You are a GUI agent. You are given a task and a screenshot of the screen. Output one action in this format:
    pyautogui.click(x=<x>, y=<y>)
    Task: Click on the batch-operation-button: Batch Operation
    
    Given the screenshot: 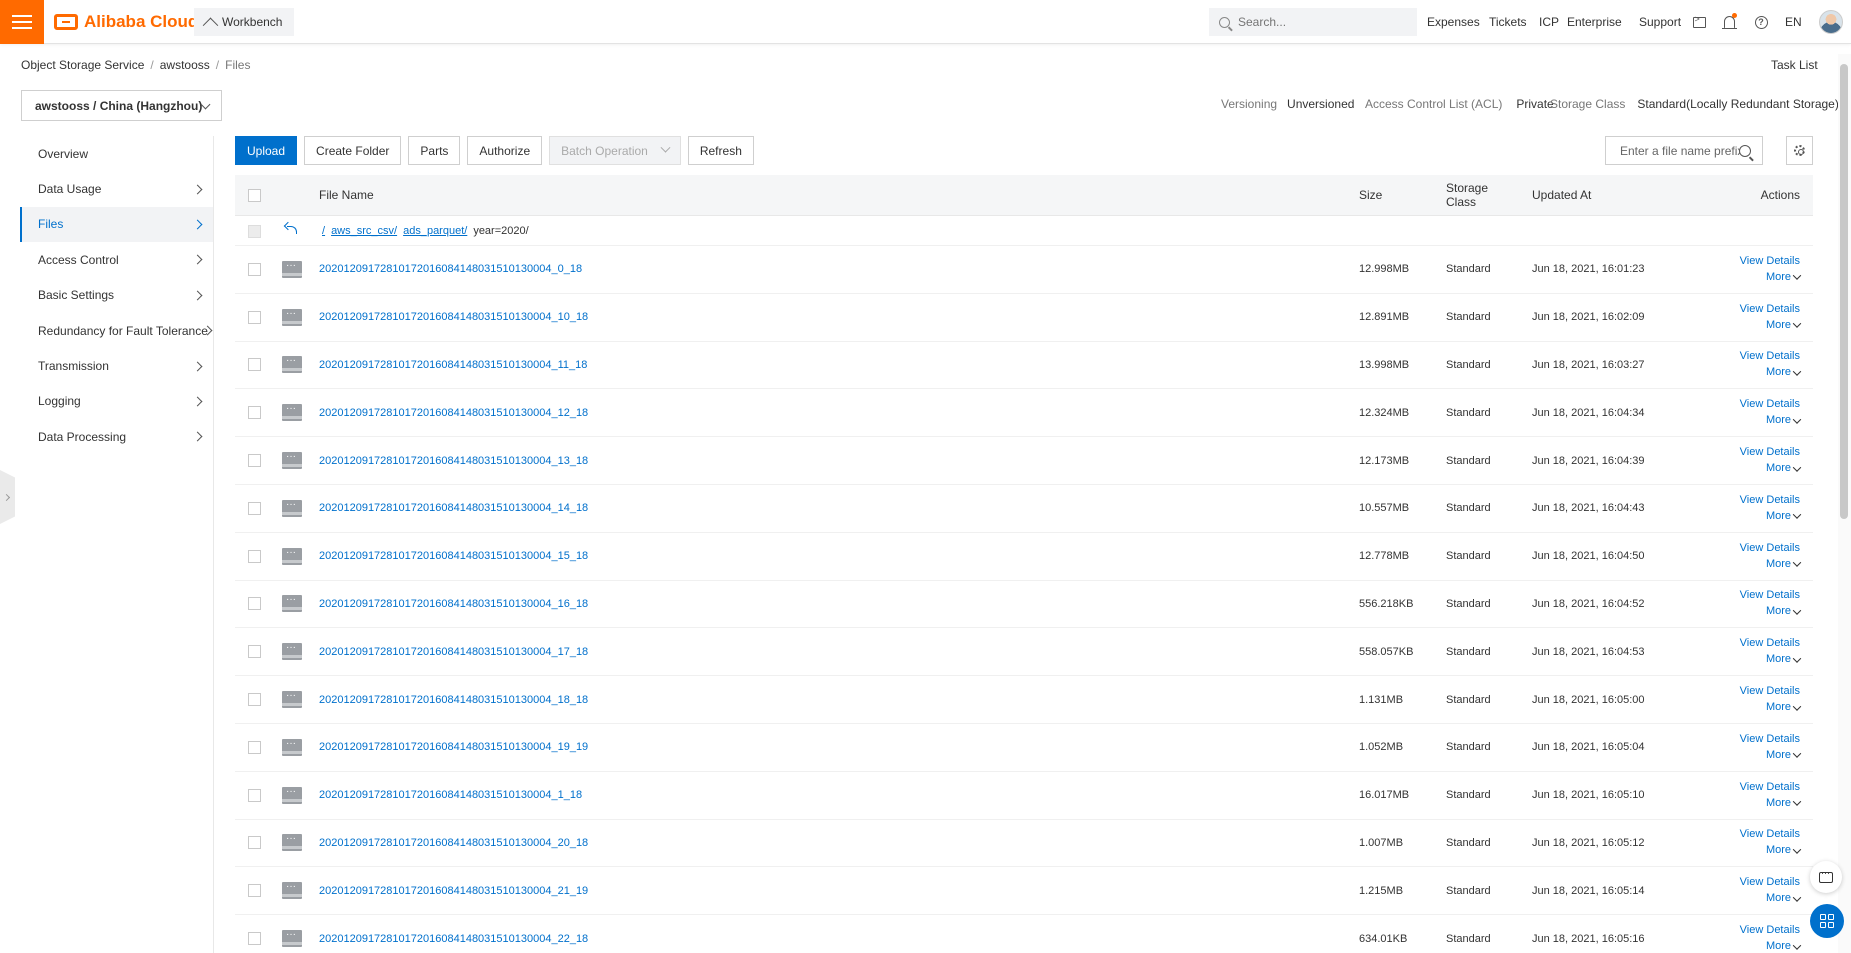 What is the action you would take?
    pyautogui.click(x=615, y=150)
    